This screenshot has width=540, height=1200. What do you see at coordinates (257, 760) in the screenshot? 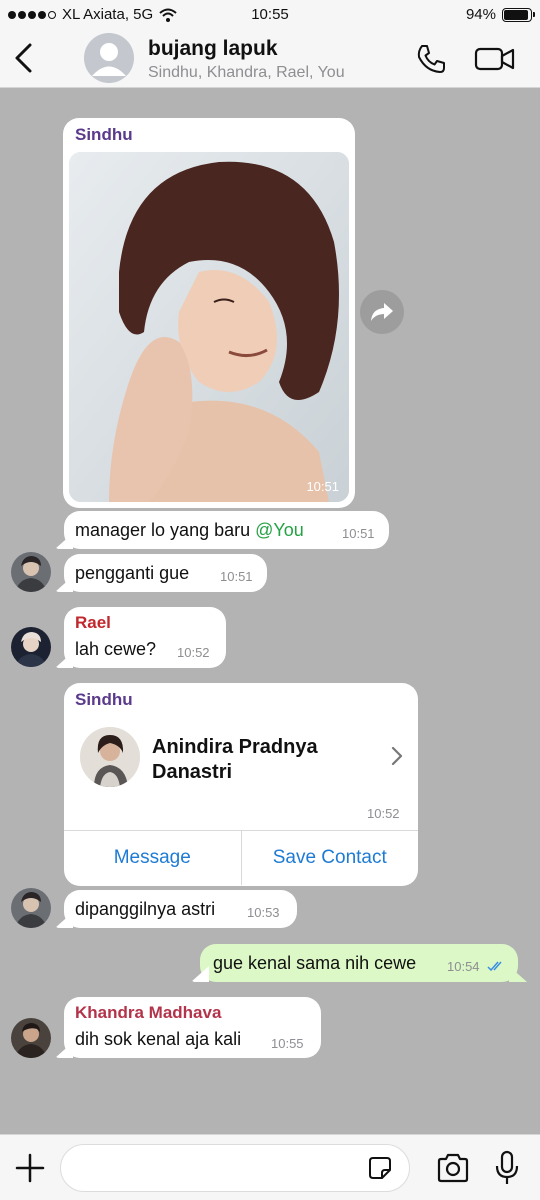
I see `contact-name: Anindira Pradnya Danastri` at bounding box center [257, 760].